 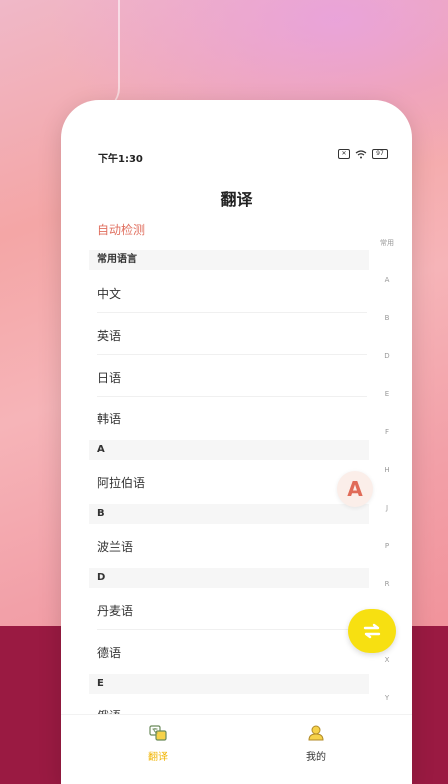 What do you see at coordinates (158, 757) in the screenshot?
I see `tab-label-translate: 翻译` at bounding box center [158, 757].